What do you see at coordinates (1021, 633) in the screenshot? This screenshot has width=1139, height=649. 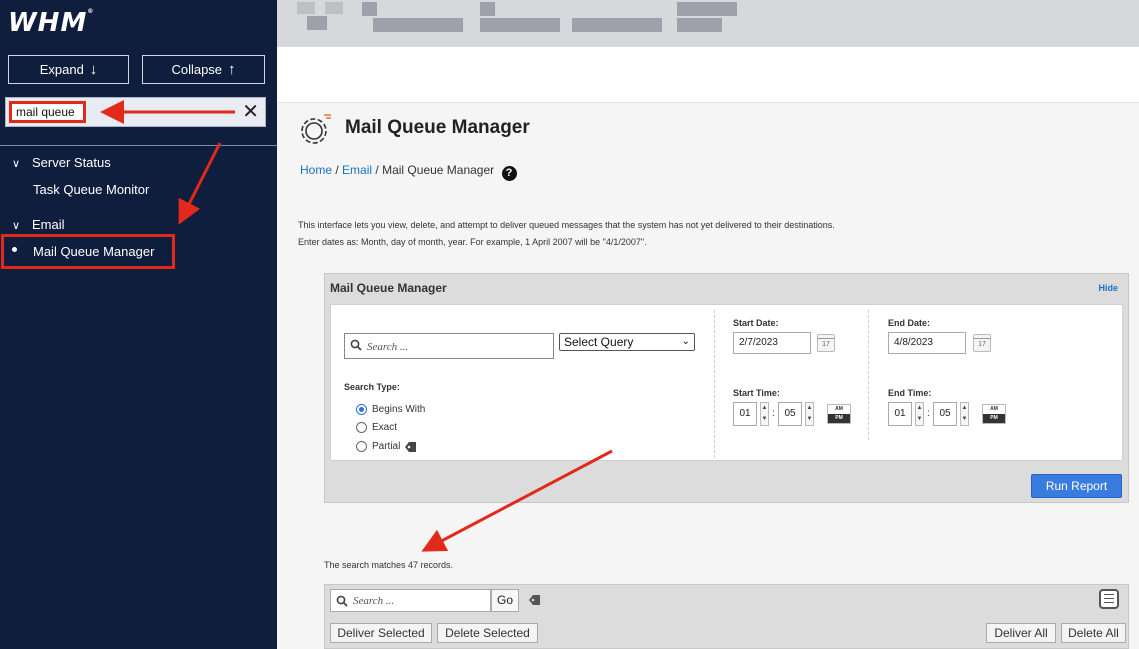 I see `deliver-all-button: Deliver All` at bounding box center [1021, 633].